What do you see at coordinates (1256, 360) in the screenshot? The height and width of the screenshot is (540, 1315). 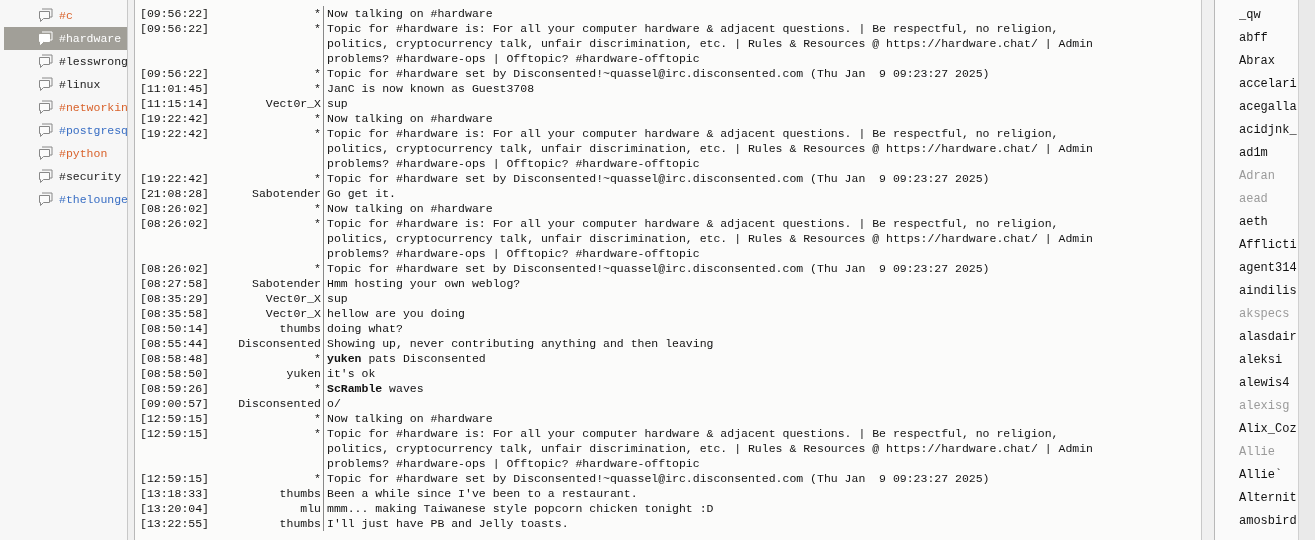 I see `user-name: aleksi` at bounding box center [1256, 360].